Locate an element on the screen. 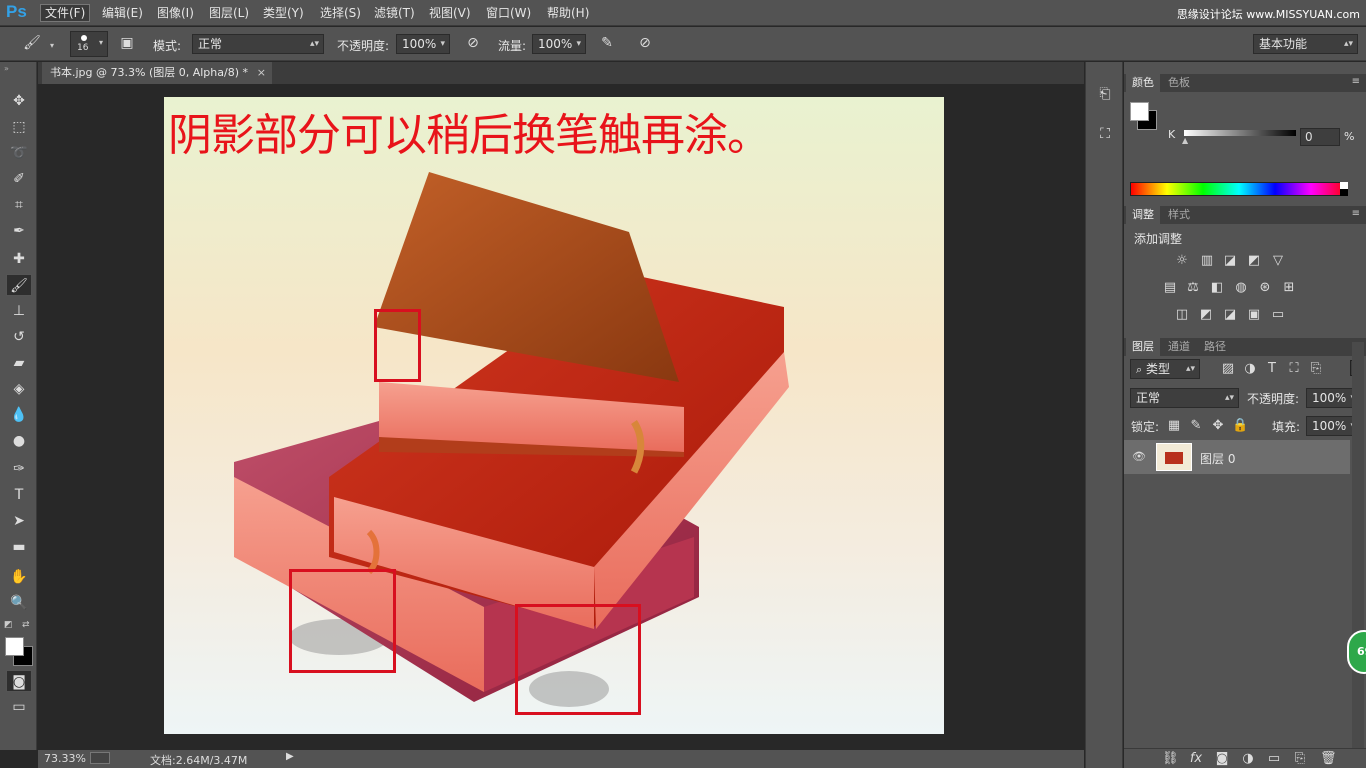  pressure-size-icon: ⊘ is located at coordinates (645, 43).